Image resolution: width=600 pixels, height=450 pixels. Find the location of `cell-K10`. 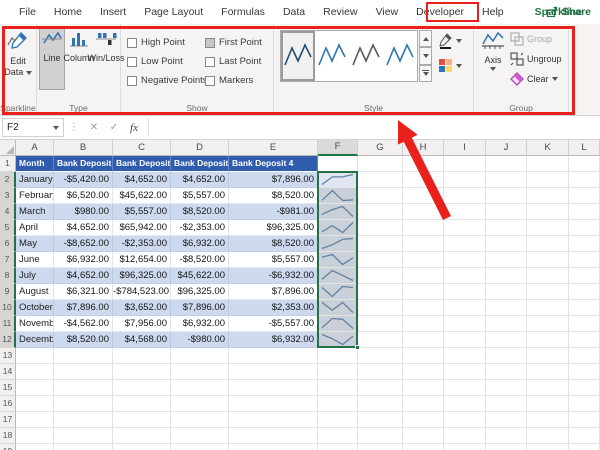

cell-K10 is located at coordinates (548, 308).